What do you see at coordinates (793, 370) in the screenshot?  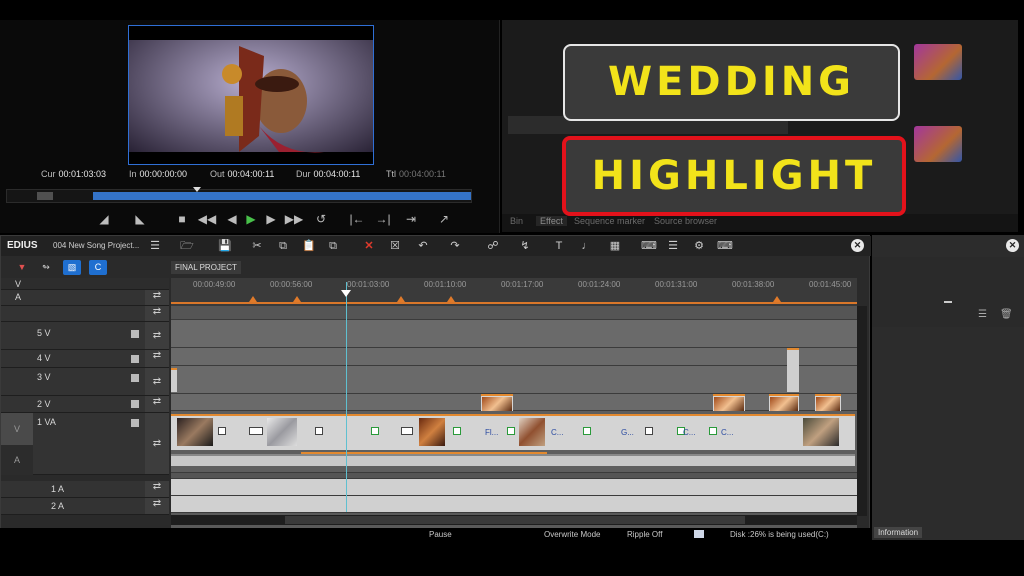 I see `clip-4v` at bounding box center [793, 370].